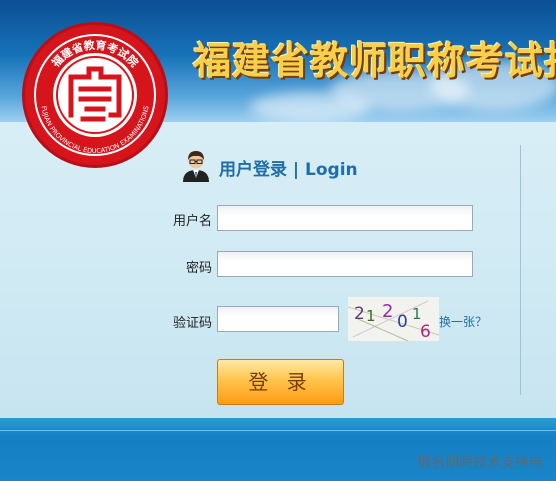 The width and height of the screenshot is (556, 481). Describe the element at coordinates (463, 321) in the screenshot. I see `refresh-captcha-link: 换一张？` at that location.